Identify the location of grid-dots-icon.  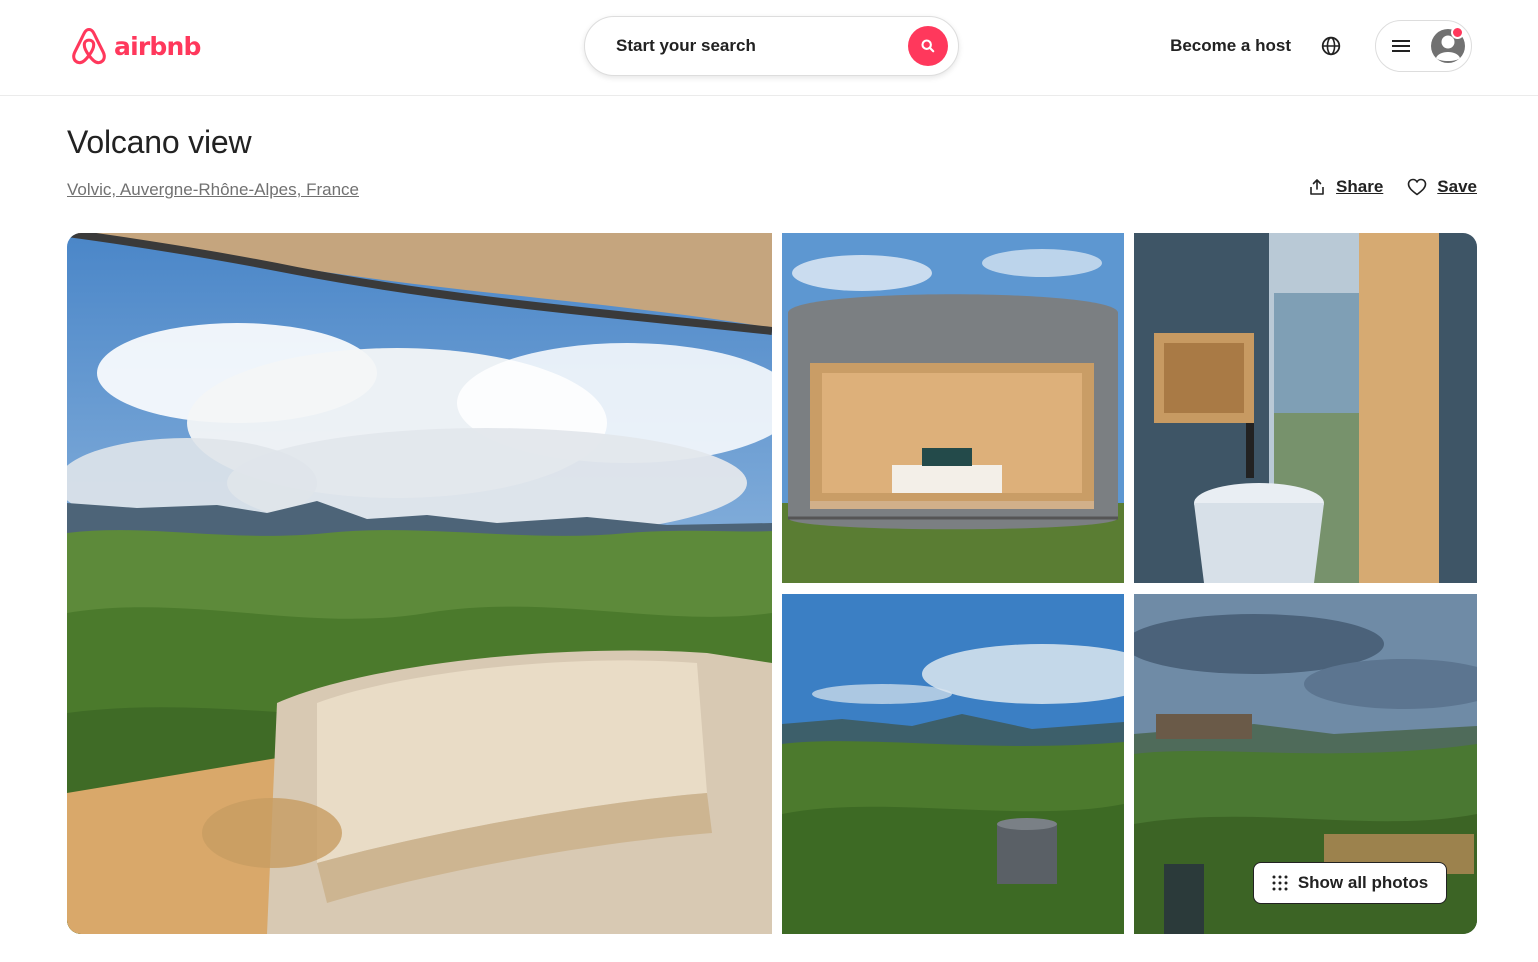
(1280, 883).